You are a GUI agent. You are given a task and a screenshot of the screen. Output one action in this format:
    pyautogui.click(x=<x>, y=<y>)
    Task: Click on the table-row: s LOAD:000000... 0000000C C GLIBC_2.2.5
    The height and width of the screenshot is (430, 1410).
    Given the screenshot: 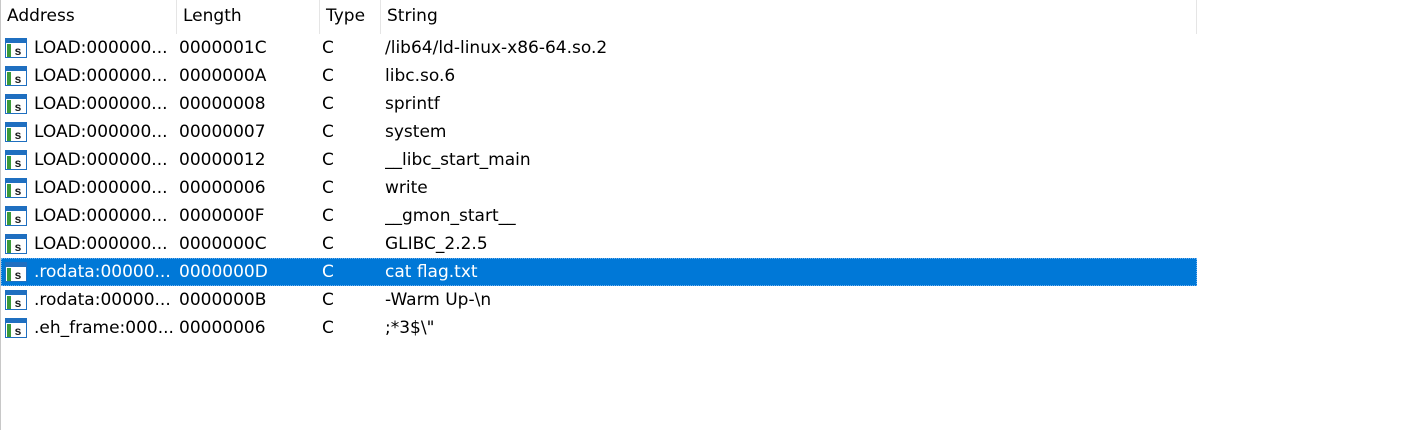 What is the action you would take?
    pyautogui.click(x=599, y=244)
    